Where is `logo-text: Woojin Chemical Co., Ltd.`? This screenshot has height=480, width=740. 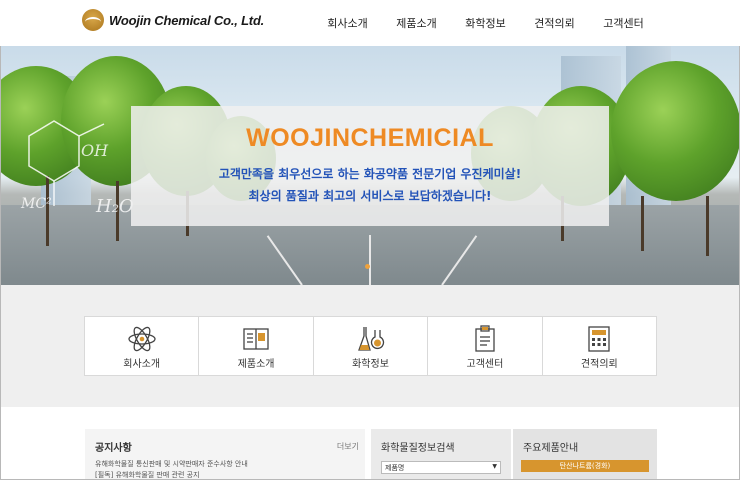 logo-text: Woojin Chemical Co., Ltd. is located at coordinates (187, 20).